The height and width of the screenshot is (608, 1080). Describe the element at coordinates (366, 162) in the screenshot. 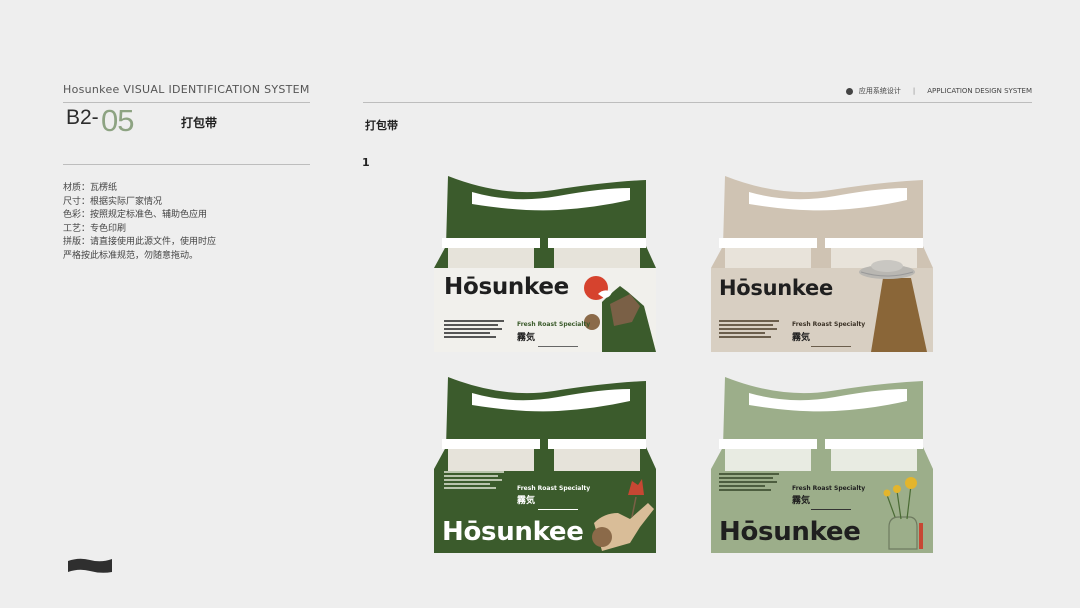

I see `item-number: 1` at that location.